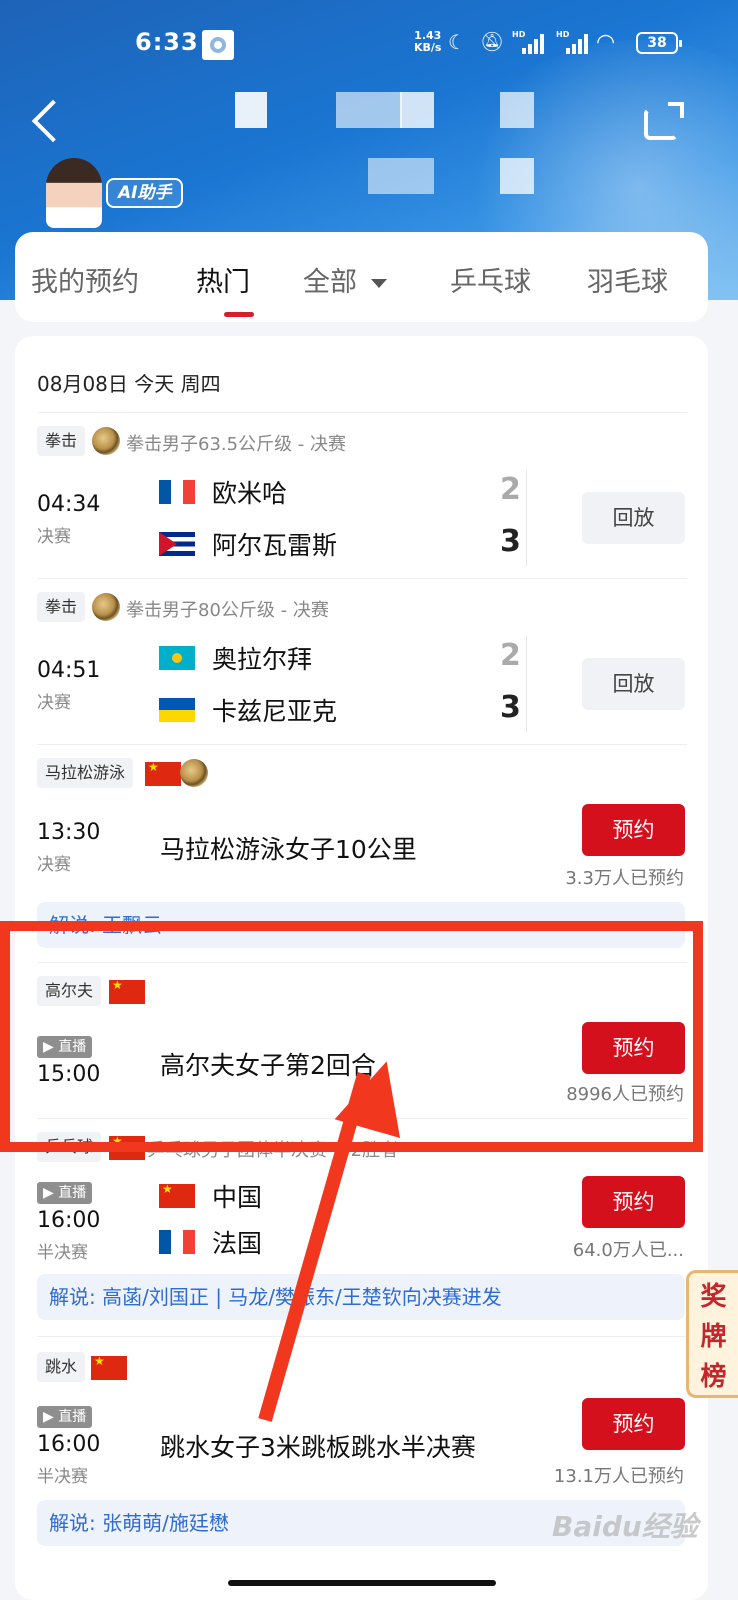 The image size is (738, 1600). I want to click on wifi-icon: ◠, so click(606, 42).